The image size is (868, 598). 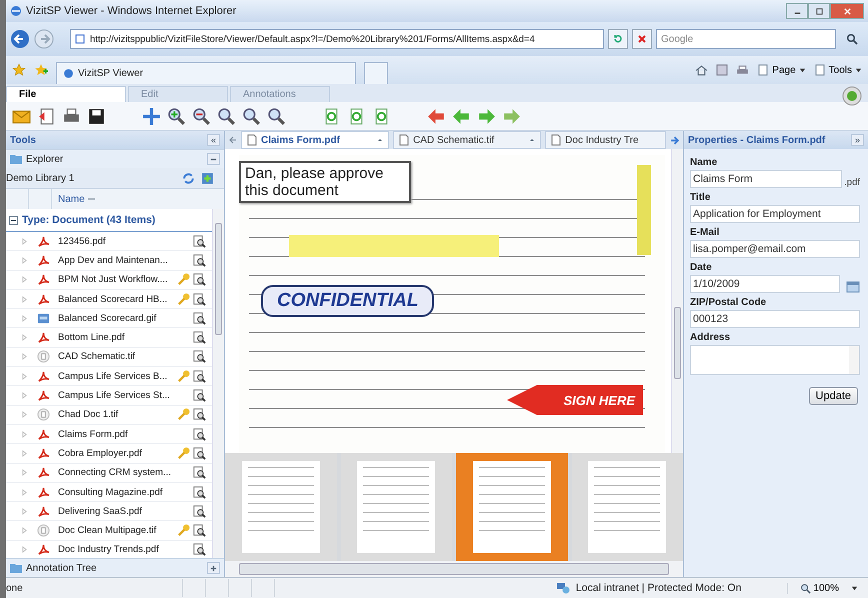 I want to click on sort-icon, so click(x=91, y=199).